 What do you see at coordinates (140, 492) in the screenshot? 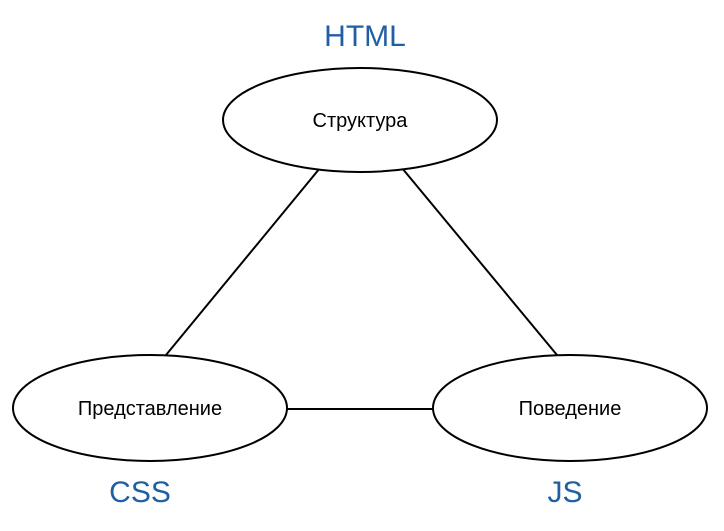
I see `tech-label-css: CSS` at bounding box center [140, 492].